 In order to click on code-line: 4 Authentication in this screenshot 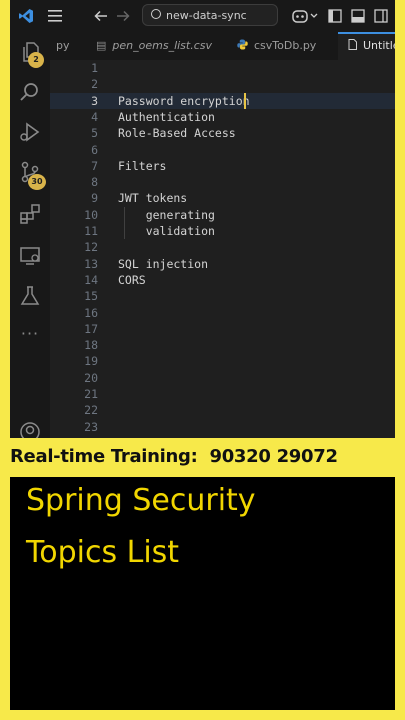, I will do `click(222, 117)`.